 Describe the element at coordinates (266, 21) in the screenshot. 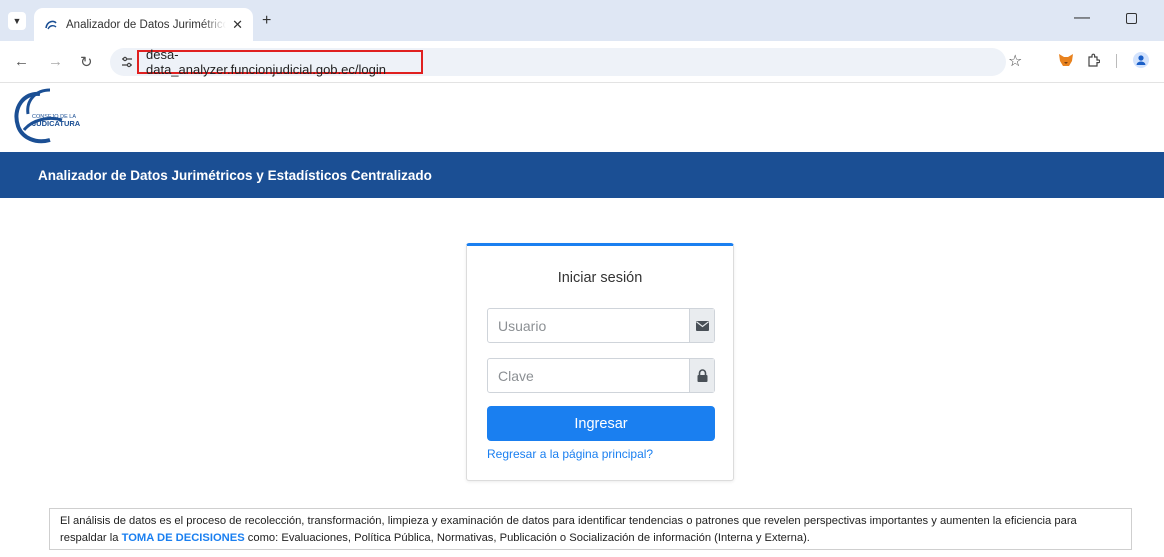

I see `new-tab-button: +` at that location.